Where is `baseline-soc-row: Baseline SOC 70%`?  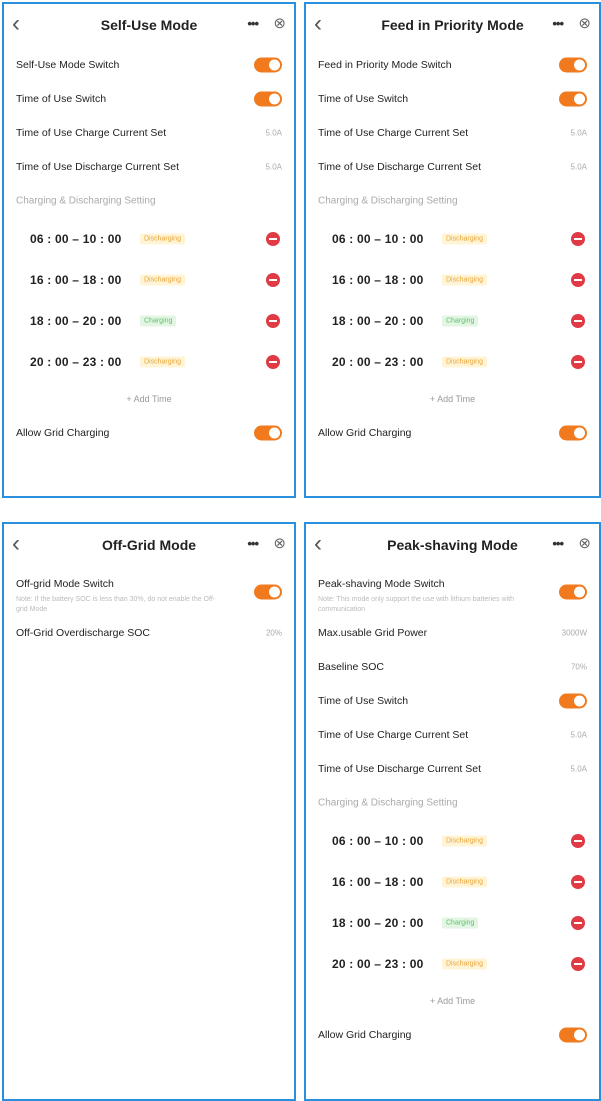 baseline-soc-row: Baseline SOC 70% is located at coordinates (452, 667).